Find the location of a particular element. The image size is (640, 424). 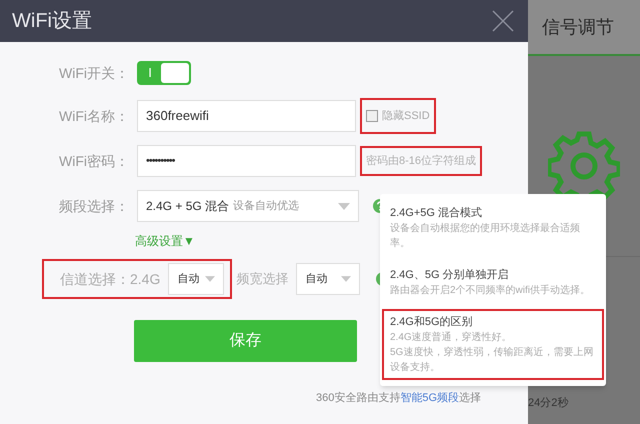

close-button is located at coordinates (503, 21).